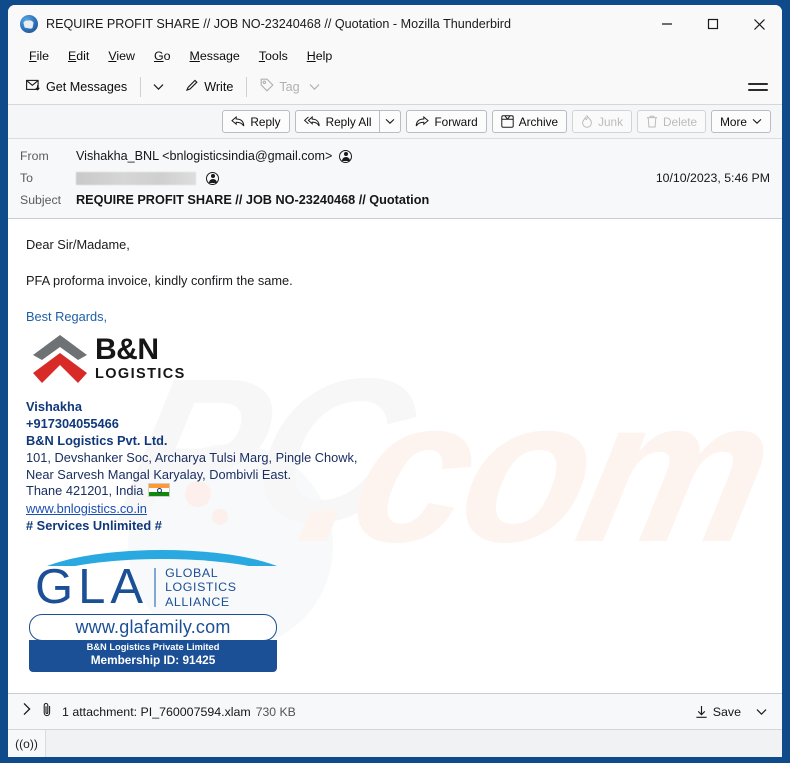  What do you see at coordinates (67, 316) in the screenshot?
I see `body-regards: Best Regards,` at bounding box center [67, 316].